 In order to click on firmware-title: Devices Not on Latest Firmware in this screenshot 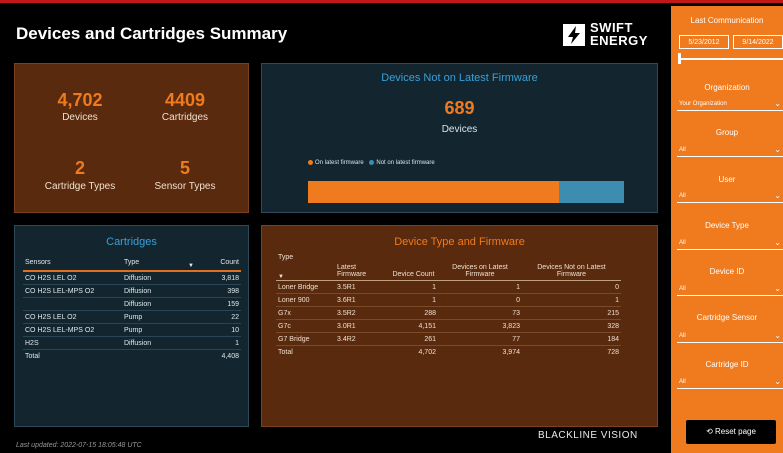, I will do `click(459, 78)`.